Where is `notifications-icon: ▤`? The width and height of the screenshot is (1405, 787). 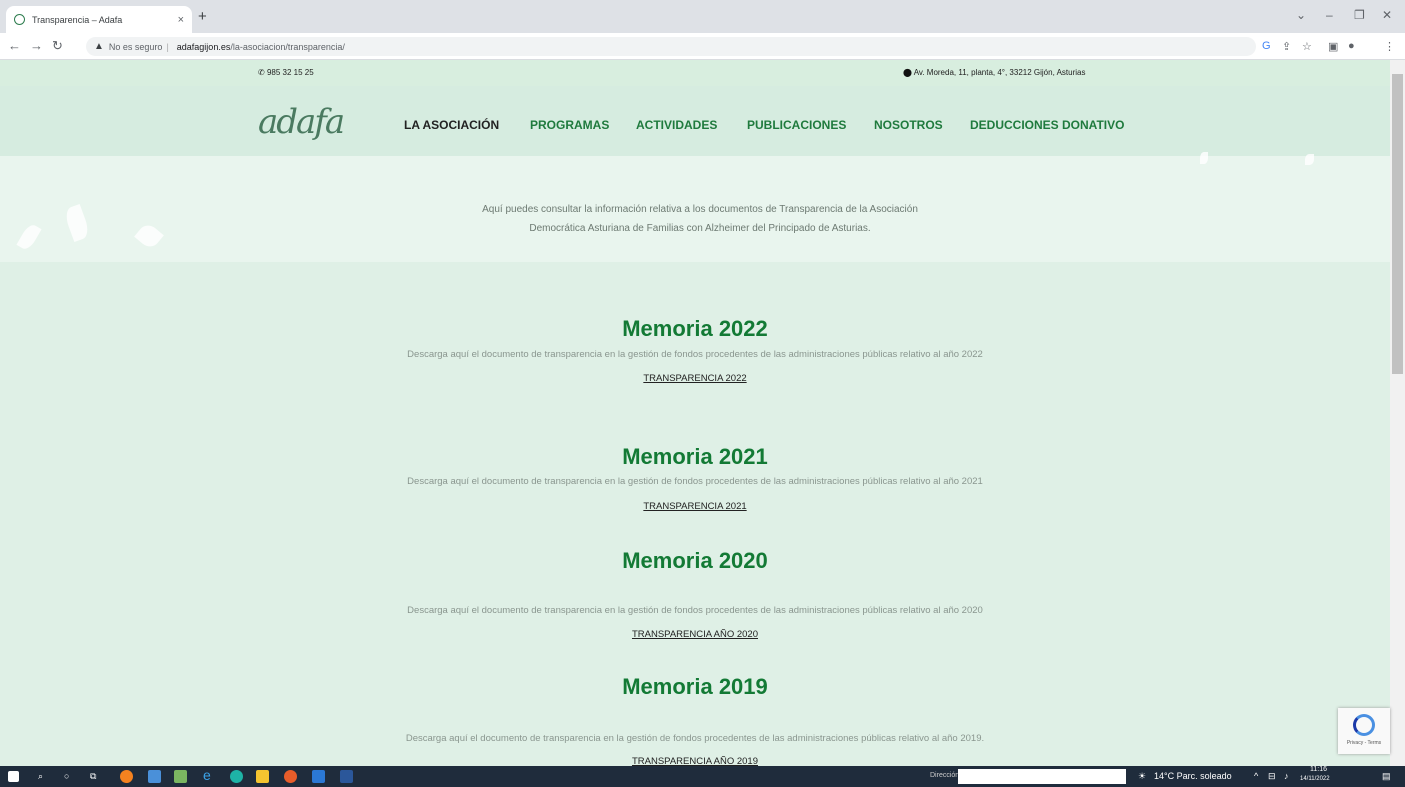 notifications-icon: ▤ is located at coordinates (1386, 776).